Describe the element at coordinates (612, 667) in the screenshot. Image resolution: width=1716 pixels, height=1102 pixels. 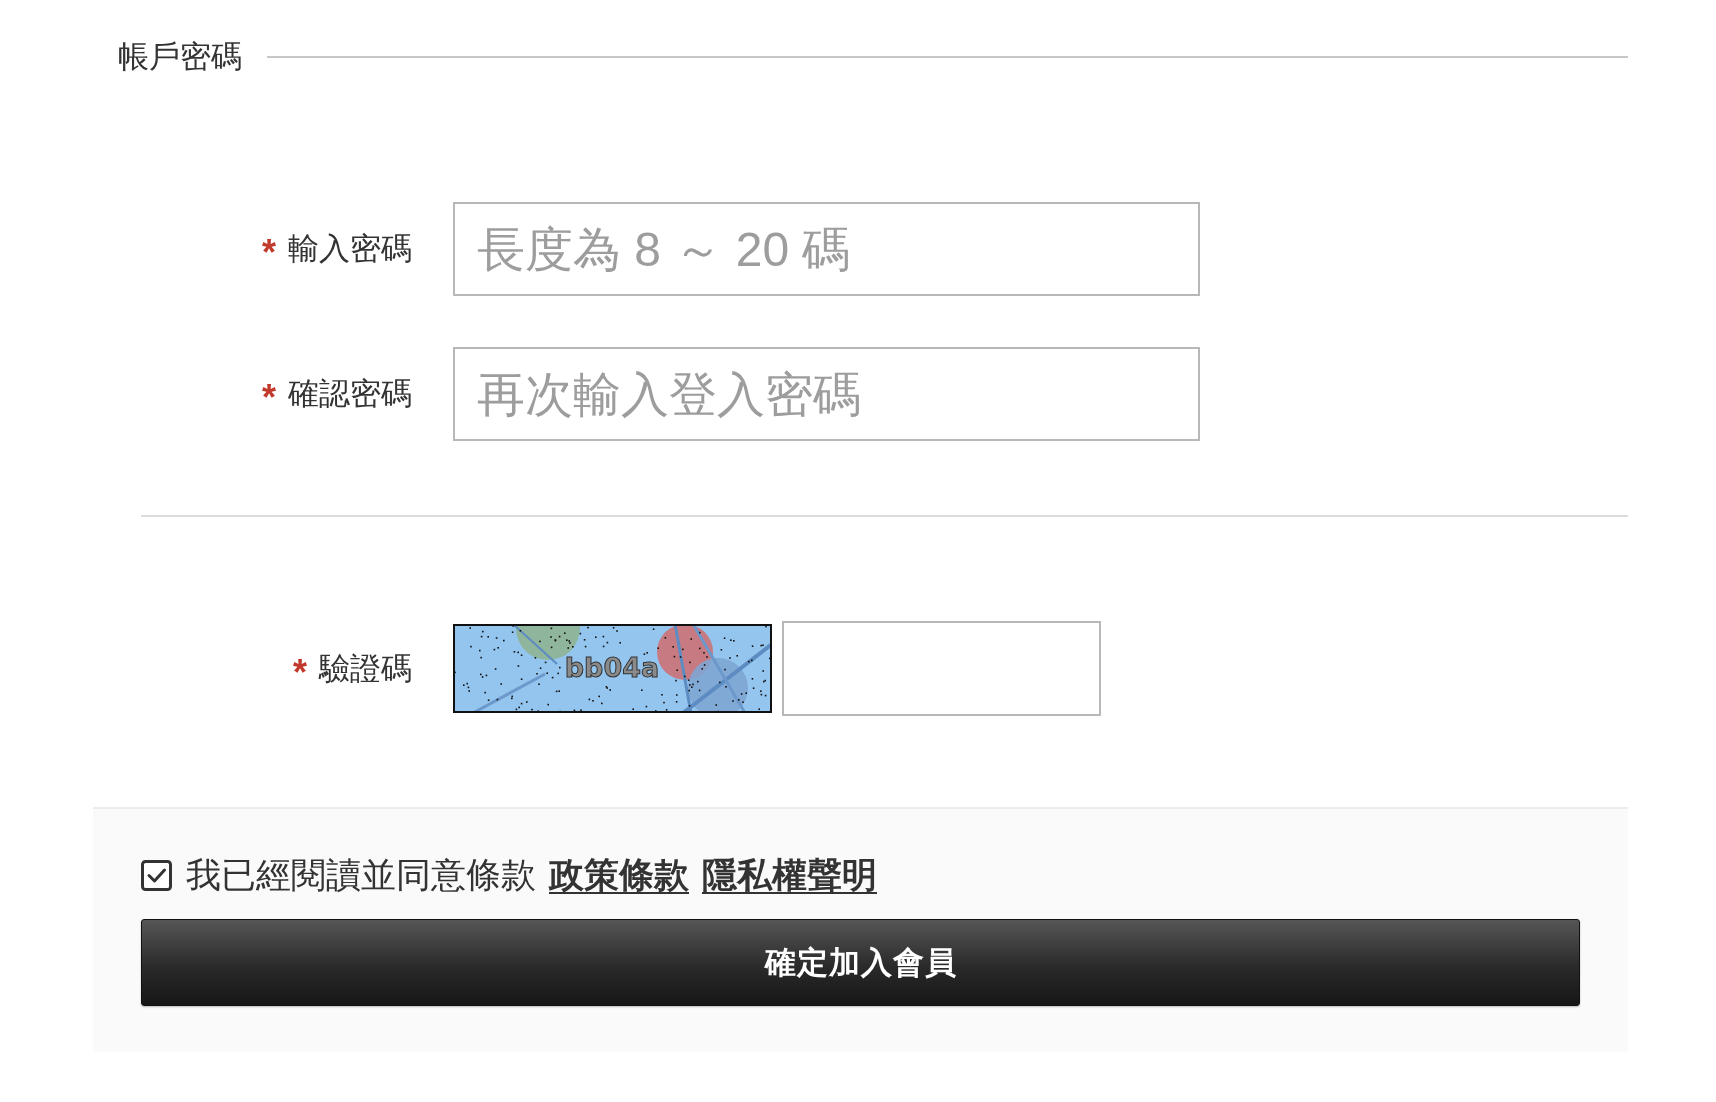
I see `captcha-code: bb04a` at that location.